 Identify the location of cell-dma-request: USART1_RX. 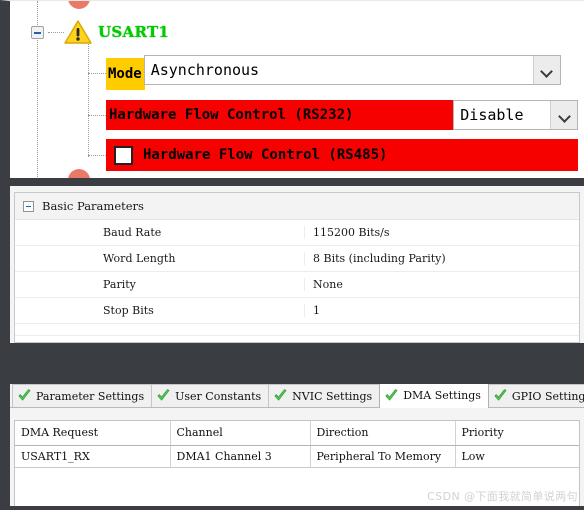
(93, 456).